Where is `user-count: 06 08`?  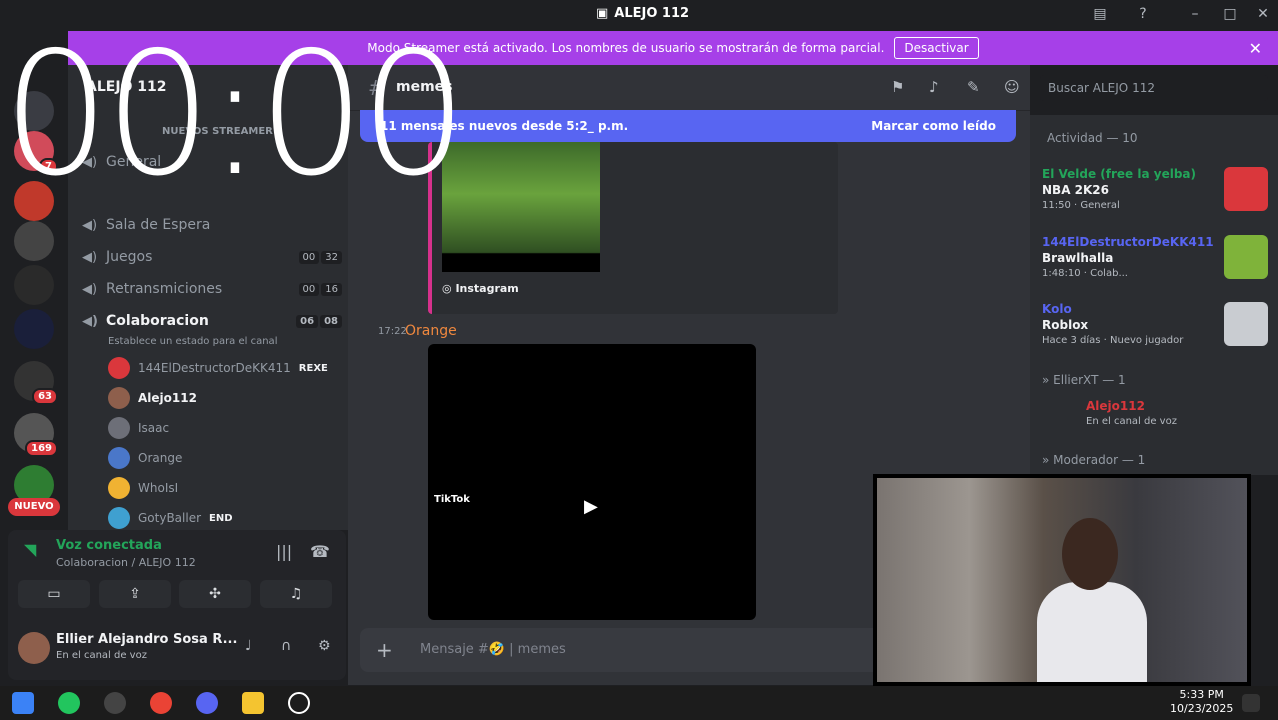 user-count: 06 08 is located at coordinates (319, 321).